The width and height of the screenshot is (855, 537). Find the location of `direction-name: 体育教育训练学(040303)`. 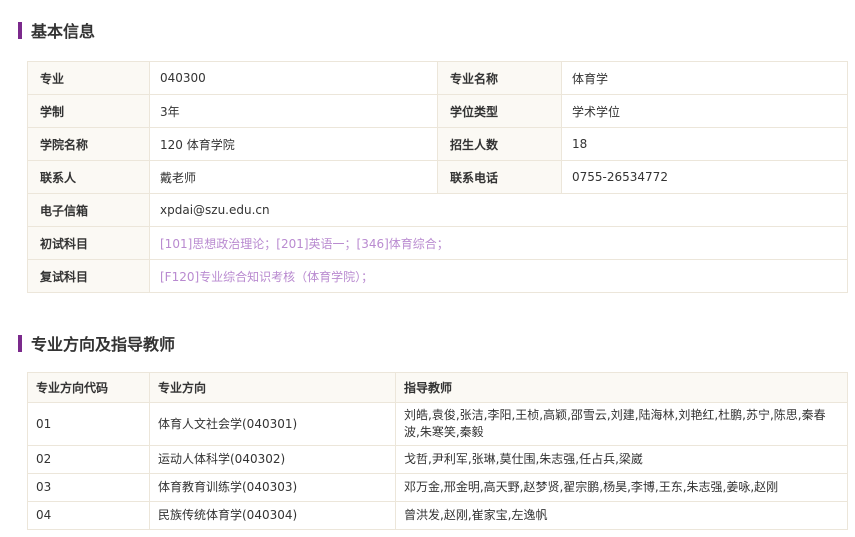

direction-name: 体育教育训练学(040303) is located at coordinates (272, 487).